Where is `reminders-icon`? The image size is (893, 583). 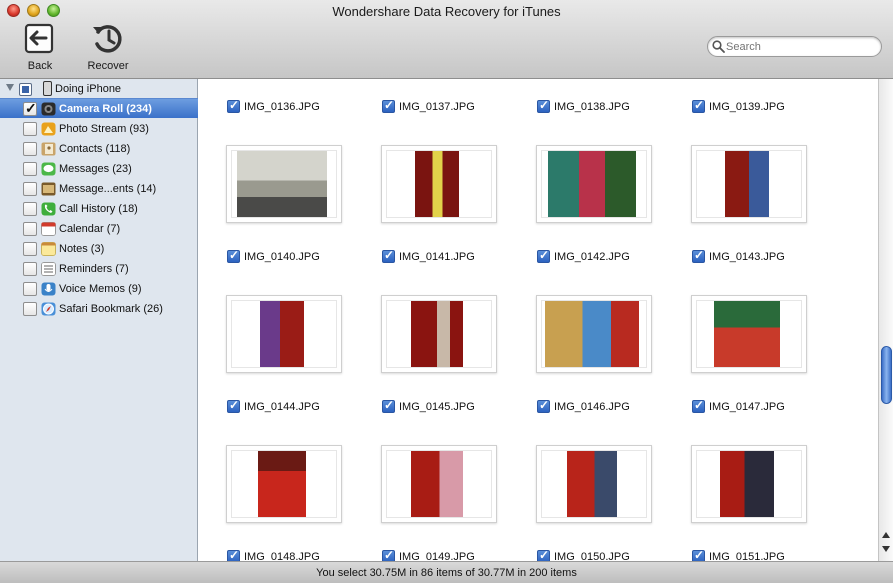
reminders-icon is located at coordinates (48, 269).